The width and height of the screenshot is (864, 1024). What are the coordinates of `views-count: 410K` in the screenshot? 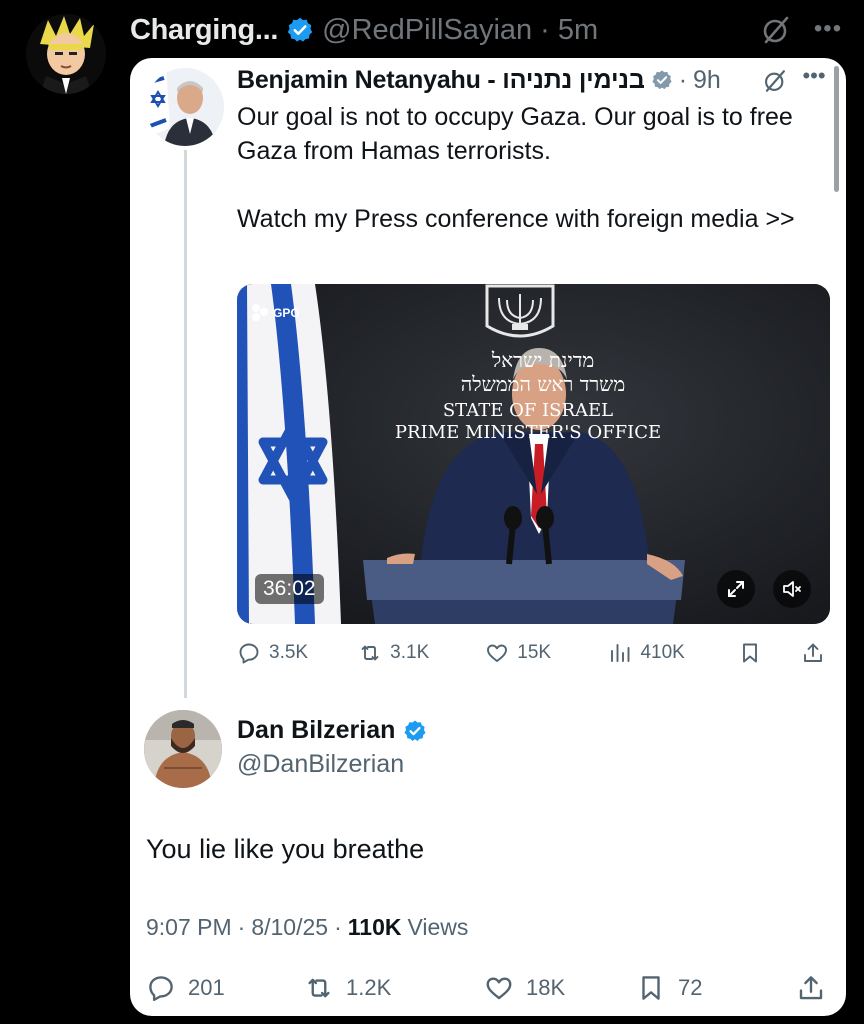 It's located at (662, 652).